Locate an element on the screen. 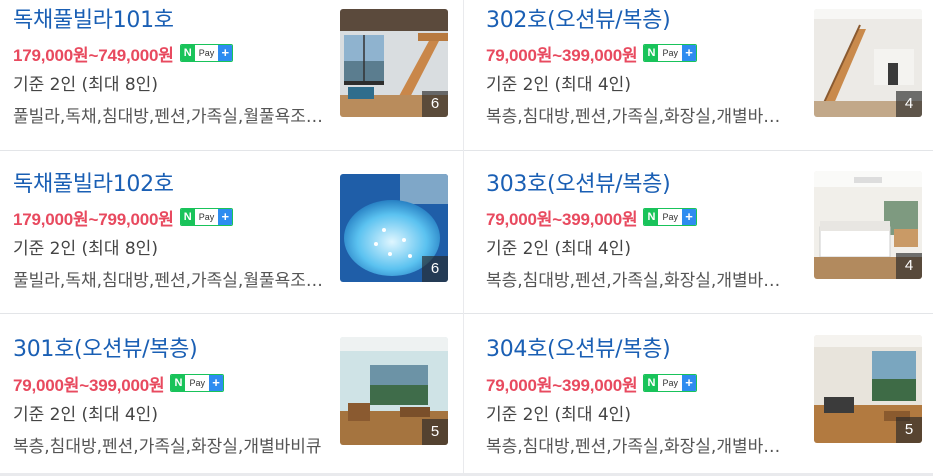  price-range: 179,000원~749,000원 is located at coordinates (93, 55).